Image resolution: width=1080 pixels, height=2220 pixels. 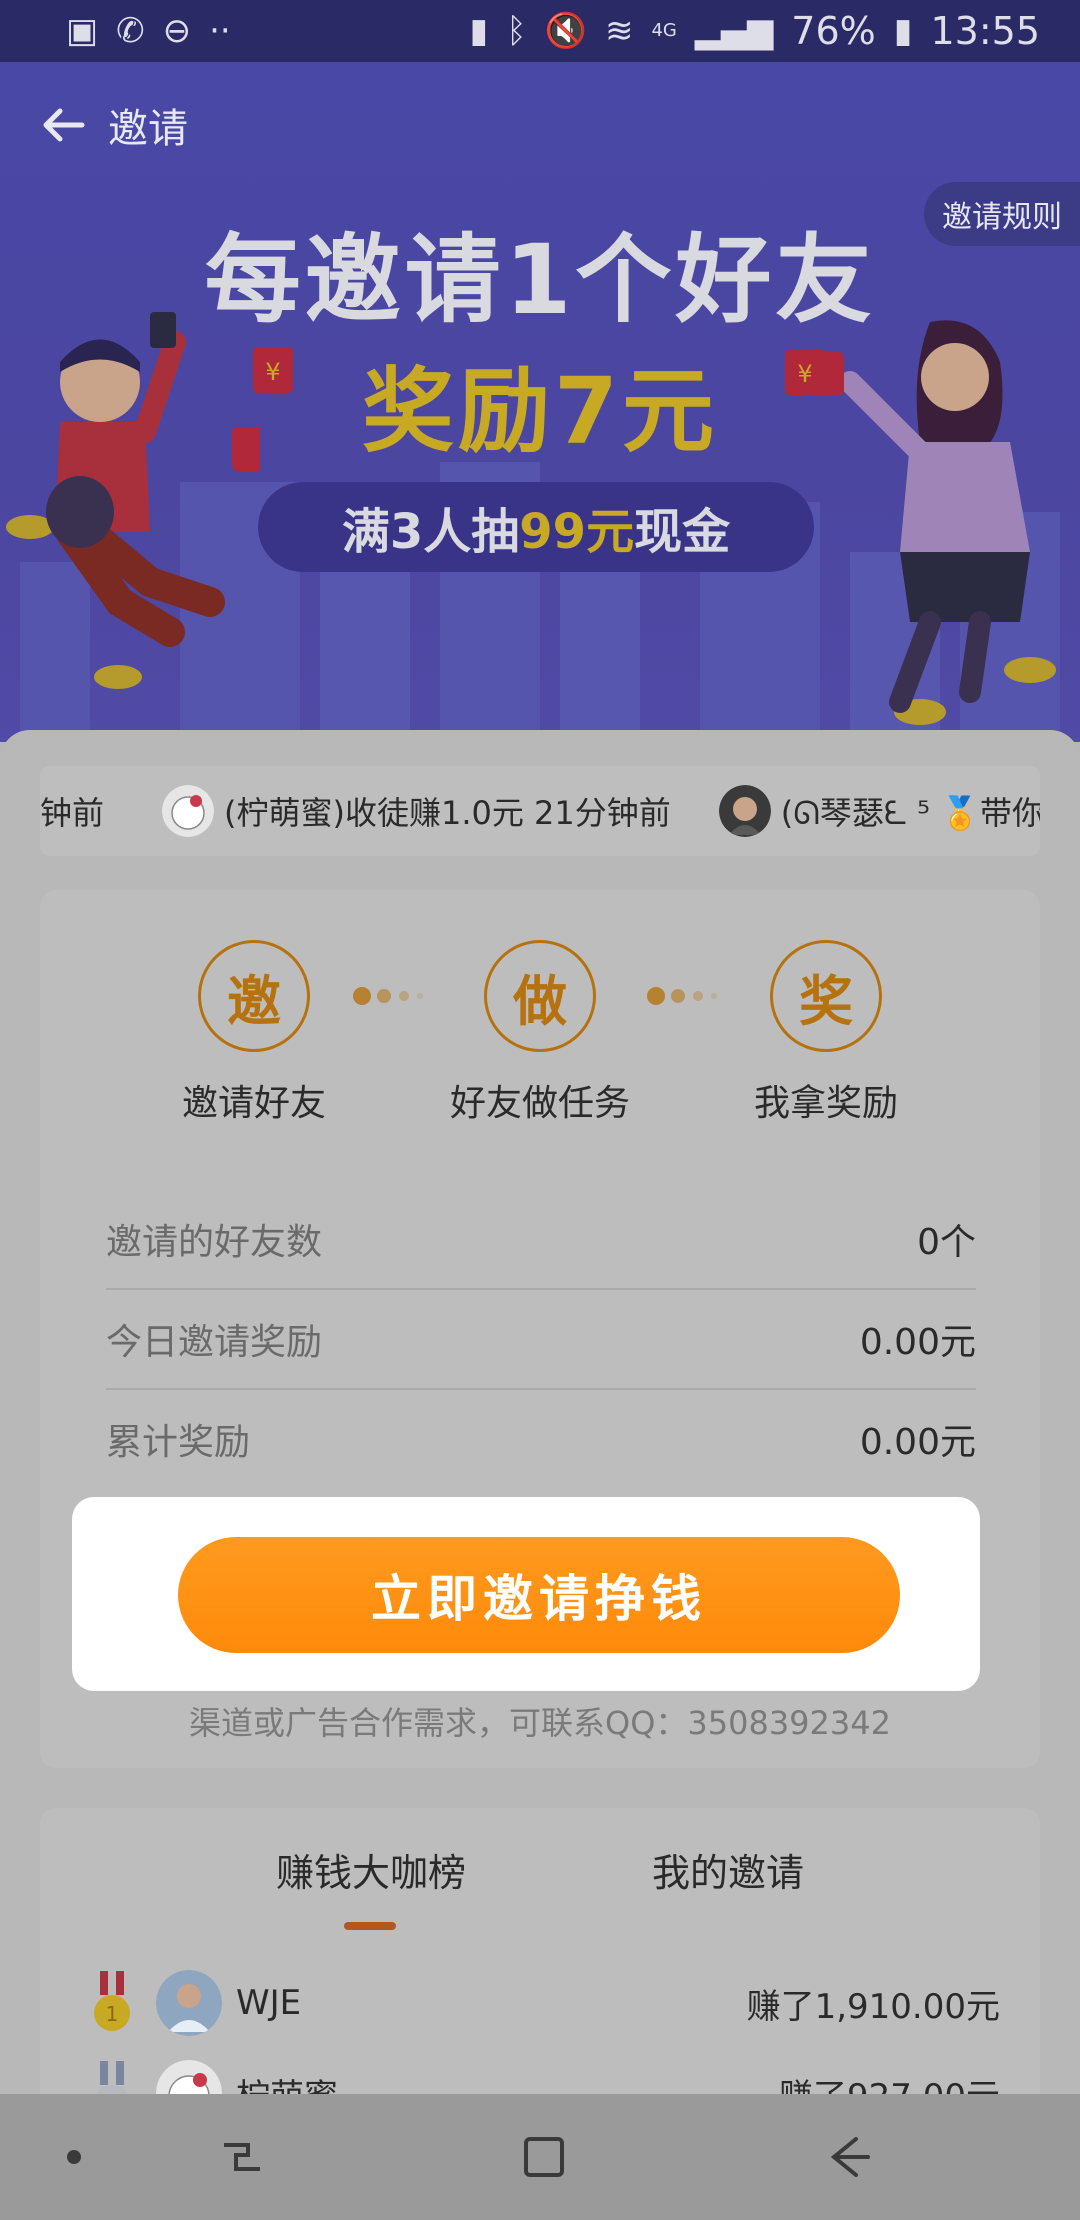 I want to click on invite-earn-button: 立即邀请挣钱, so click(x=539, y=1595).